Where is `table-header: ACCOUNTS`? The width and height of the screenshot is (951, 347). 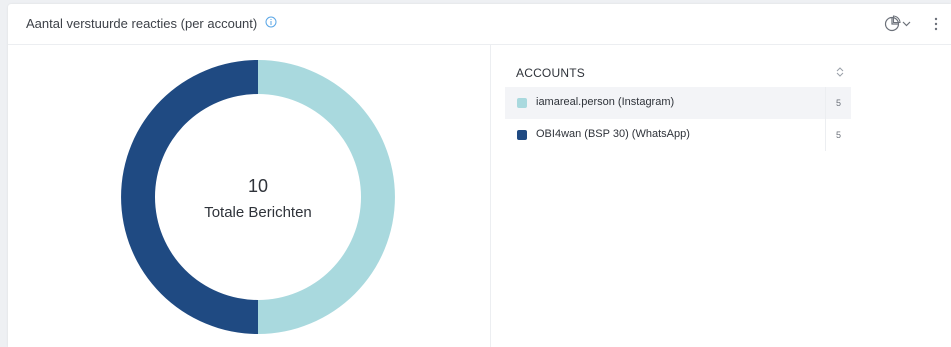
table-header: ACCOUNTS is located at coordinates (678, 72).